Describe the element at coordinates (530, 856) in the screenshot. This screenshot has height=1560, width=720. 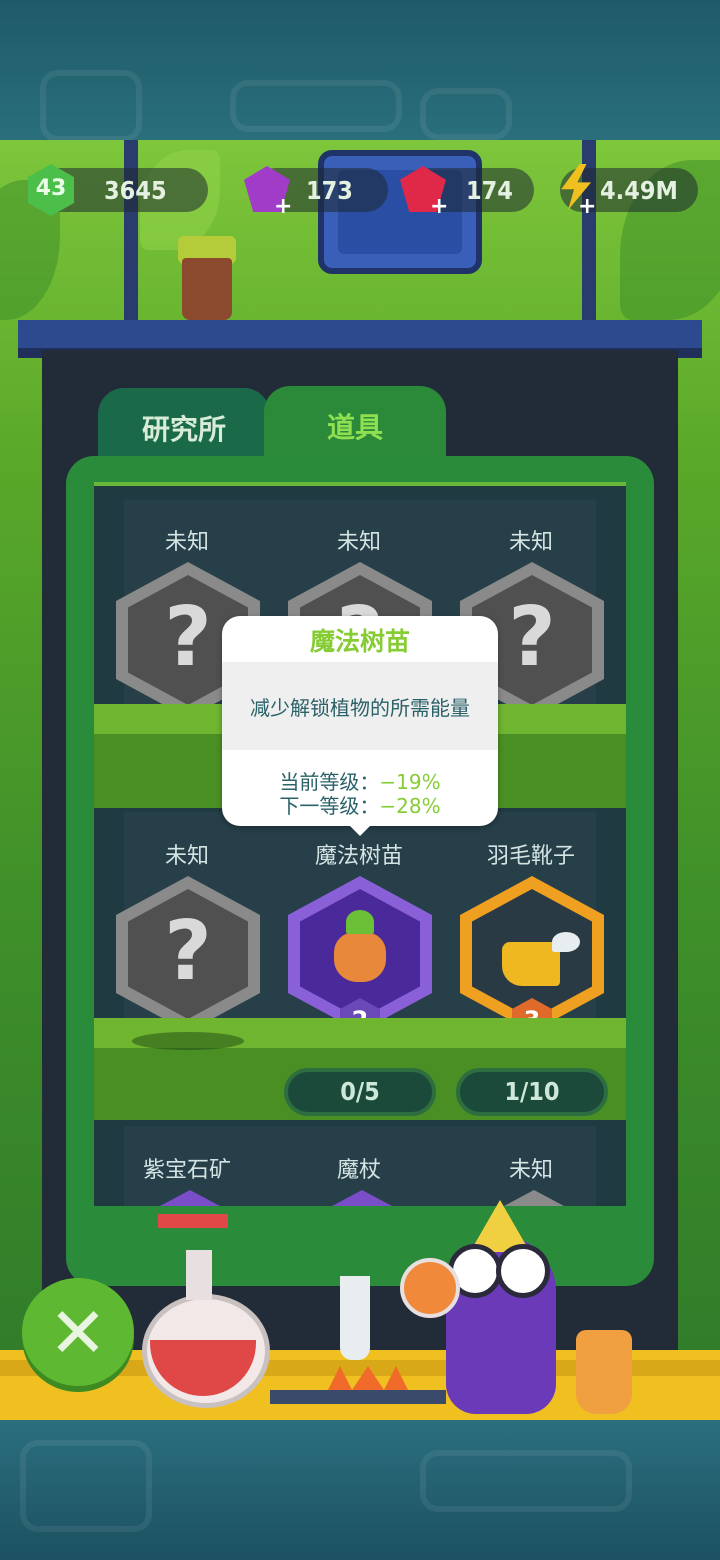
I see `item-label: 羽毛靴子` at that location.